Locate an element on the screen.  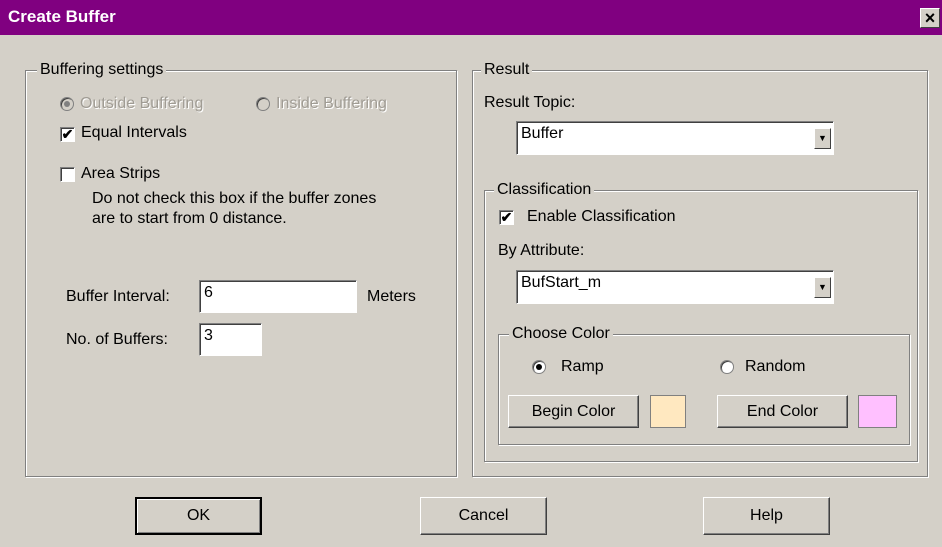
ramp-radio is located at coordinates (539, 367).